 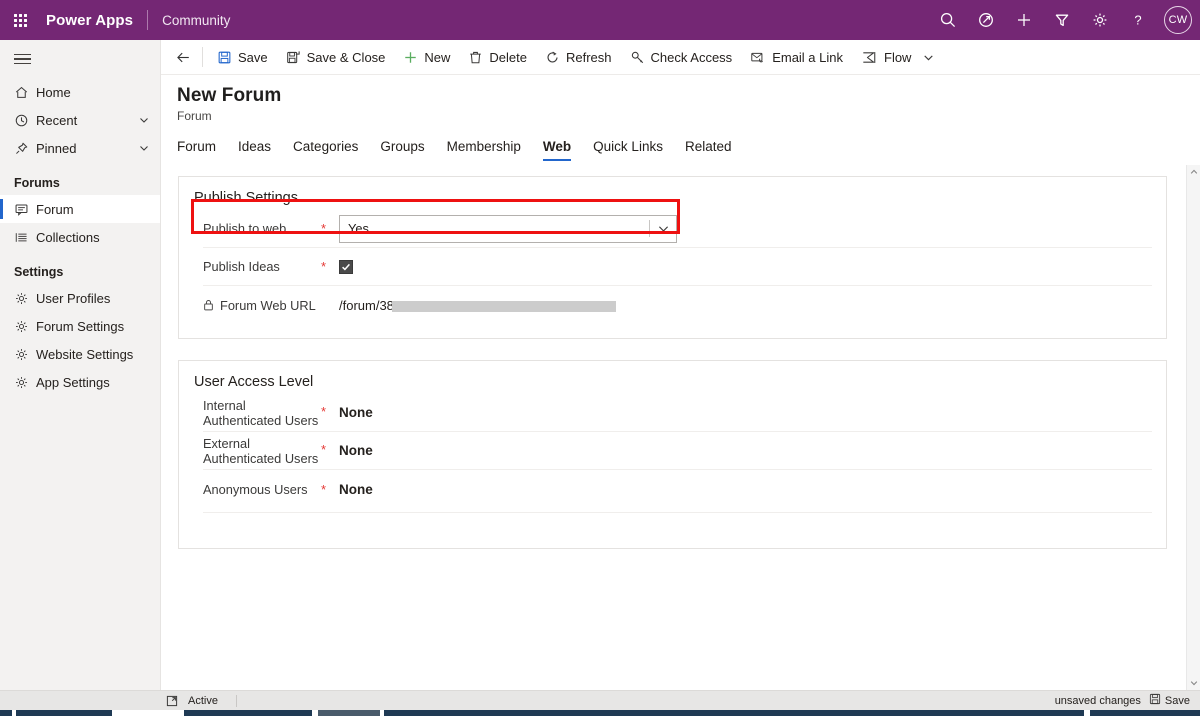 I want to click on sidebar-toggle-icon, so click(x=80, y=59).